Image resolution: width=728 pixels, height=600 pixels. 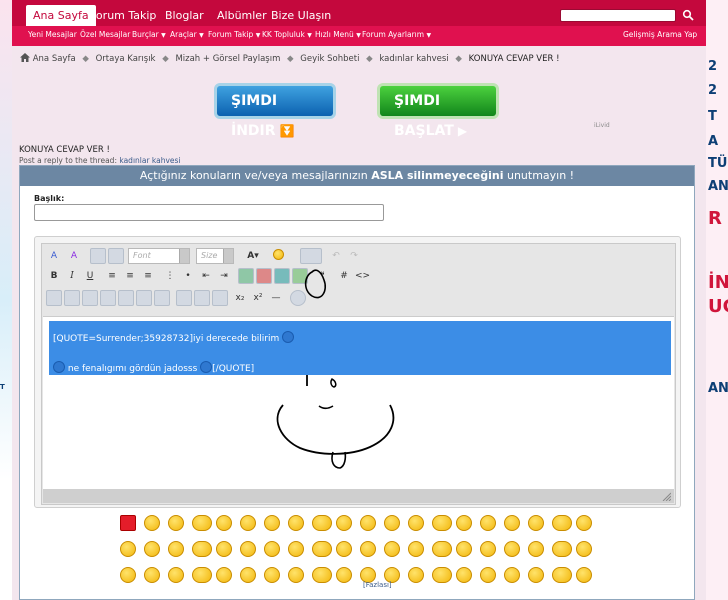 What do you see at coordinates (108, 298) in the screenshot?
I see `row-delete-icon` at bounding box center [108, 298].